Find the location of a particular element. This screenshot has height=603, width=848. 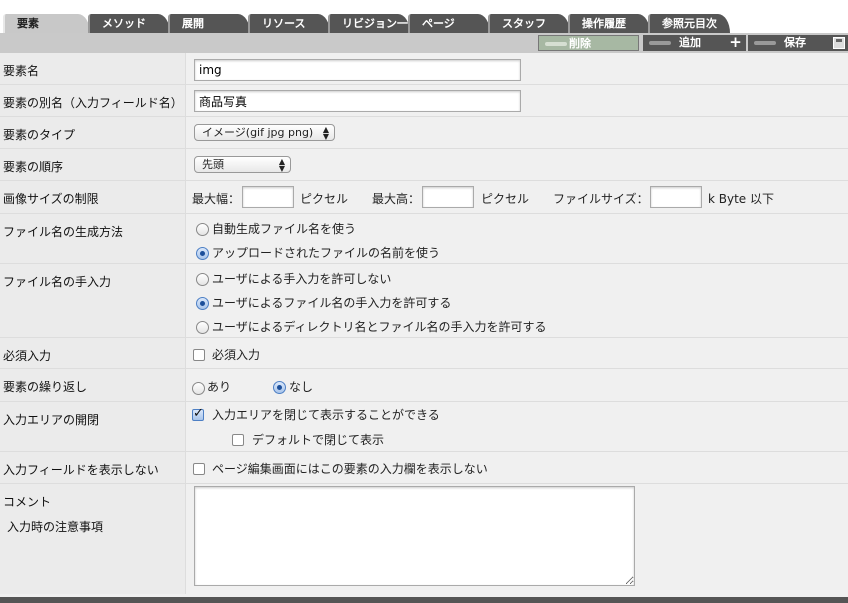

element-alias-label: 要素の別名（入力フィールド名） is located at coordinates (93, 100).